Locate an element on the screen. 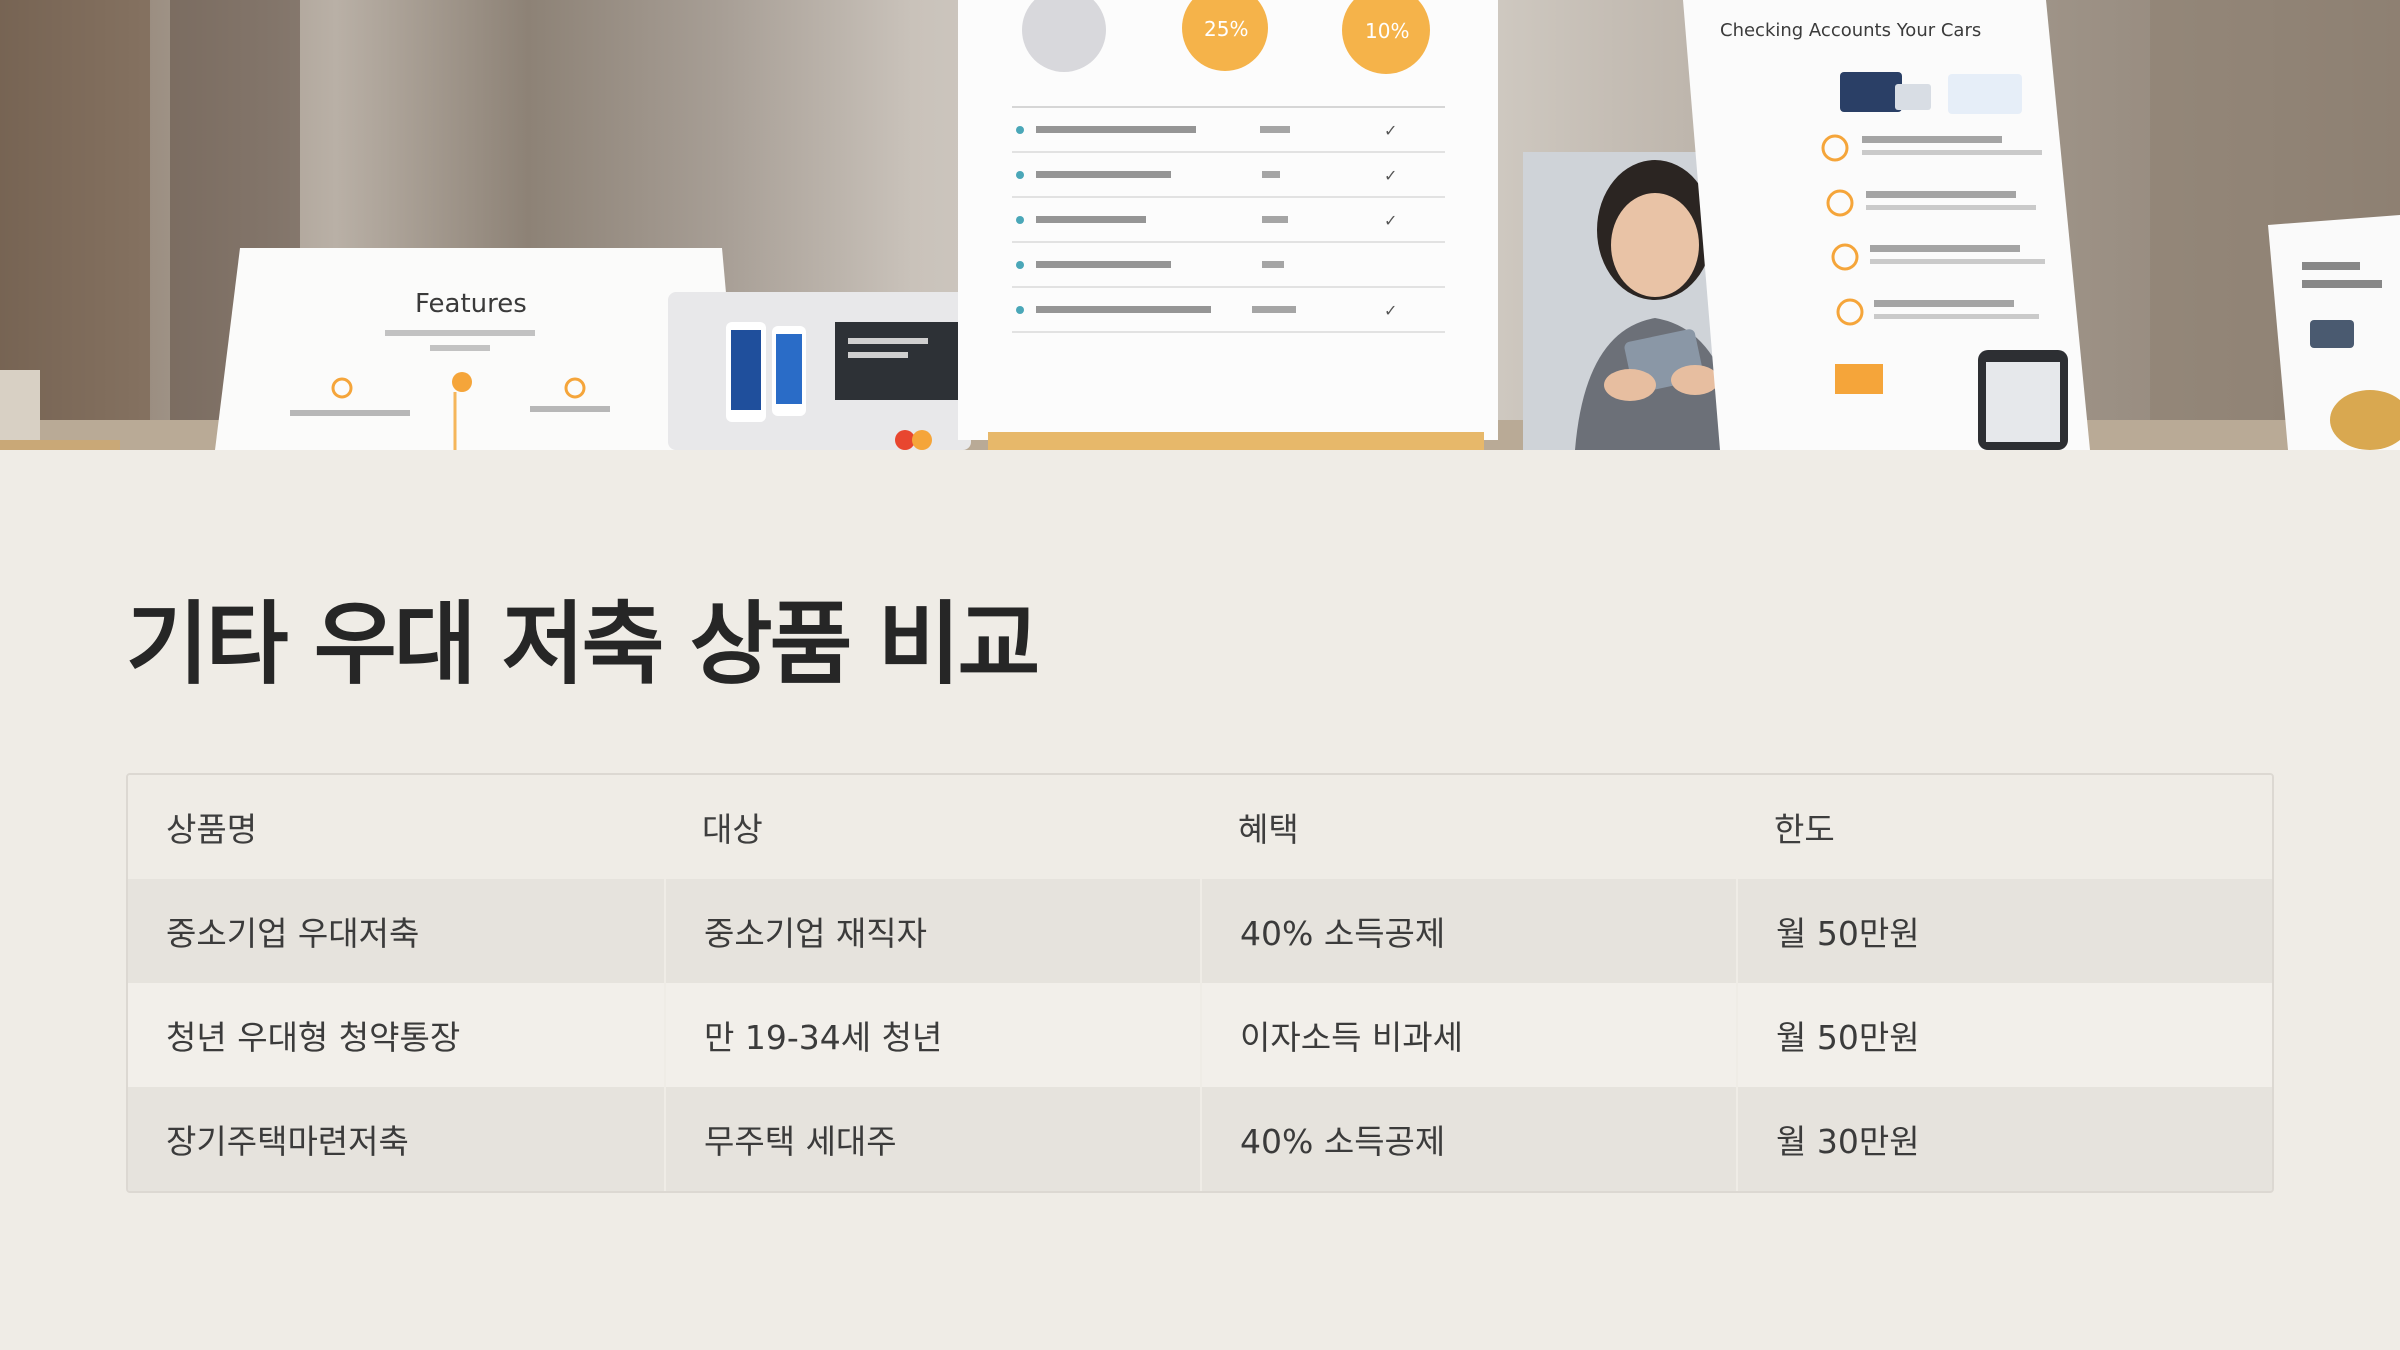  page-title: 기타 우대 저축 상품 비교 is located at coordinates (583, 644).